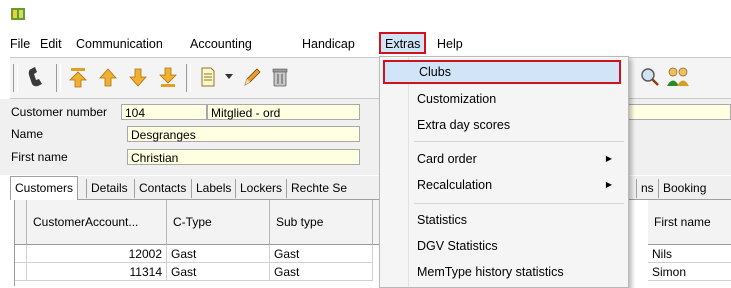 This screenshot has height=288, width=731. Describe the element at coordinates (457, 246) in the screenshot. I see `menu-item-label: DGV Statistics` at that location.